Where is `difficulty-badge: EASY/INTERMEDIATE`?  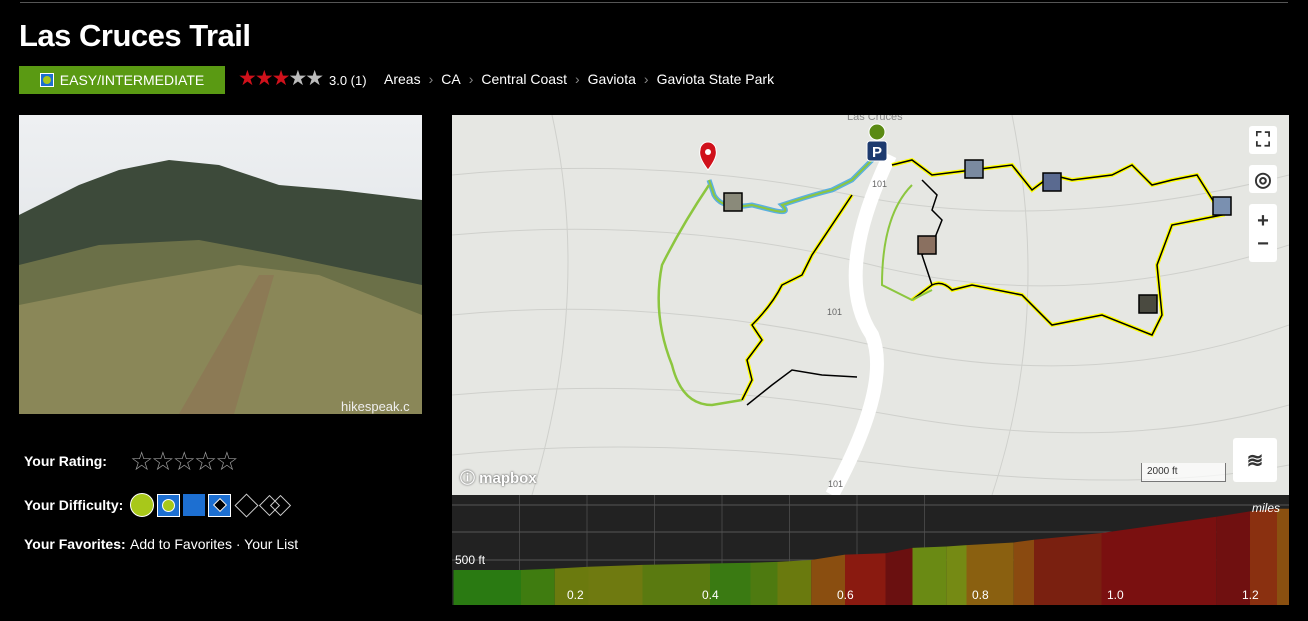 difficulty-badge: EASY/INTERMEDIATE is located at coordinates (122, 80).